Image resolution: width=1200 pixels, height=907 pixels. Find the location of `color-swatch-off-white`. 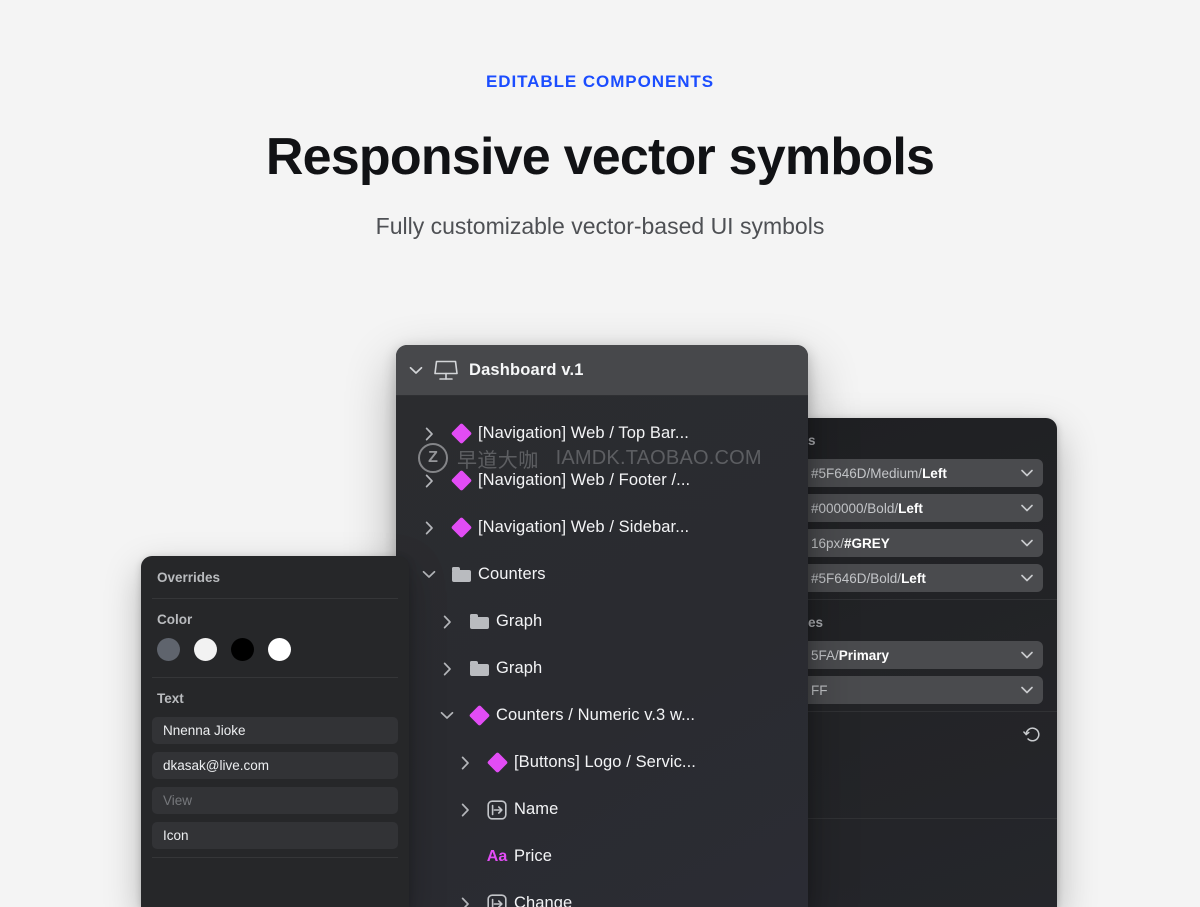

color-swatch-off-white is located at coordinates (205, 649).